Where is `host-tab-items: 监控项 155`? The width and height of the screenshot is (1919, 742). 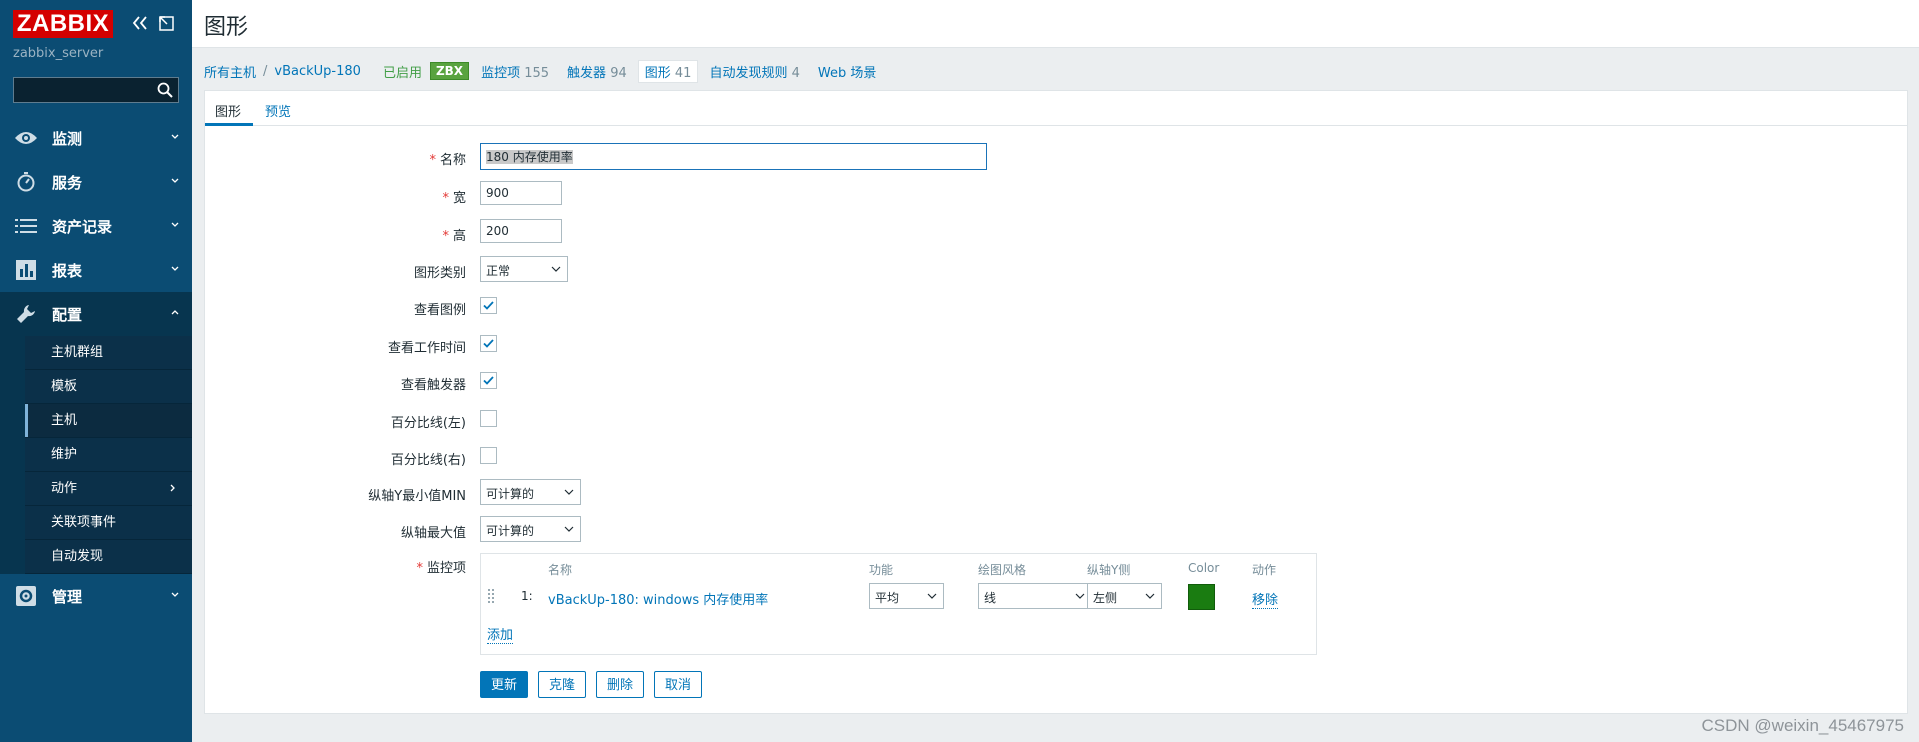 host-tab-items: 监控项 155 is located at coordinates (515, 71).